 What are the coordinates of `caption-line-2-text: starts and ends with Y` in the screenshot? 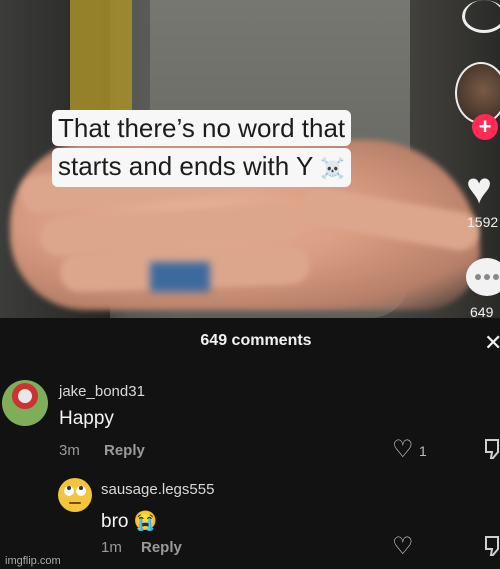 It's located at (185, 166).